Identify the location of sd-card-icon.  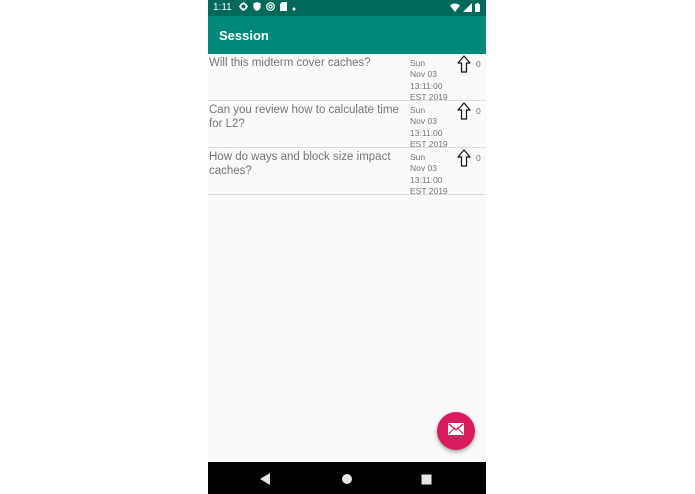
(283, 8).